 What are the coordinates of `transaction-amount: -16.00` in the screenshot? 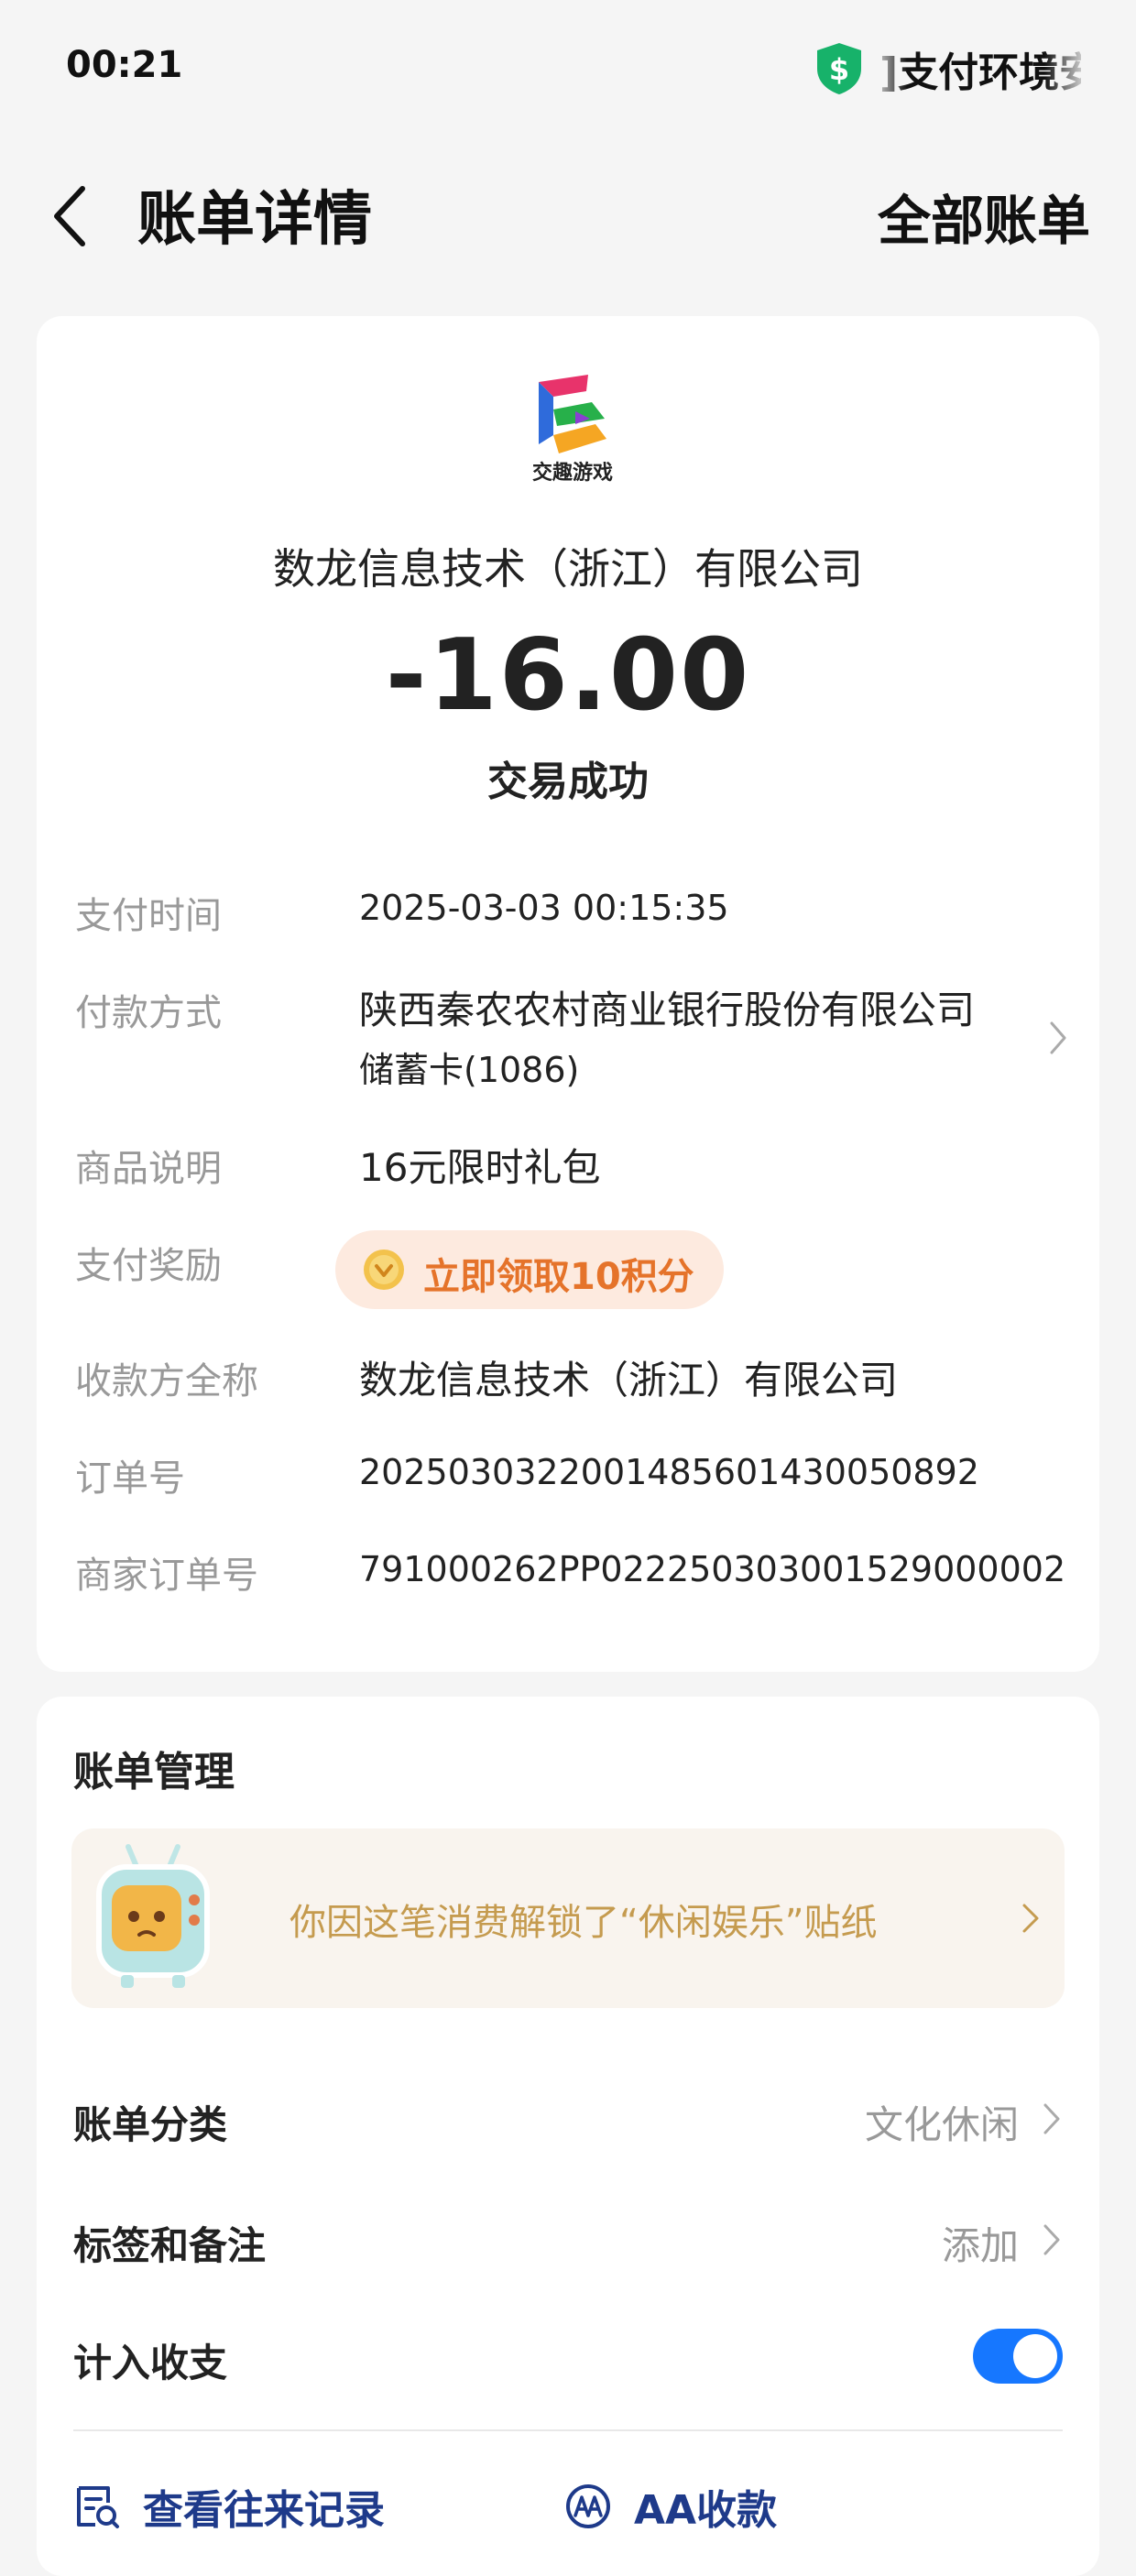 It's located at (568, 676).